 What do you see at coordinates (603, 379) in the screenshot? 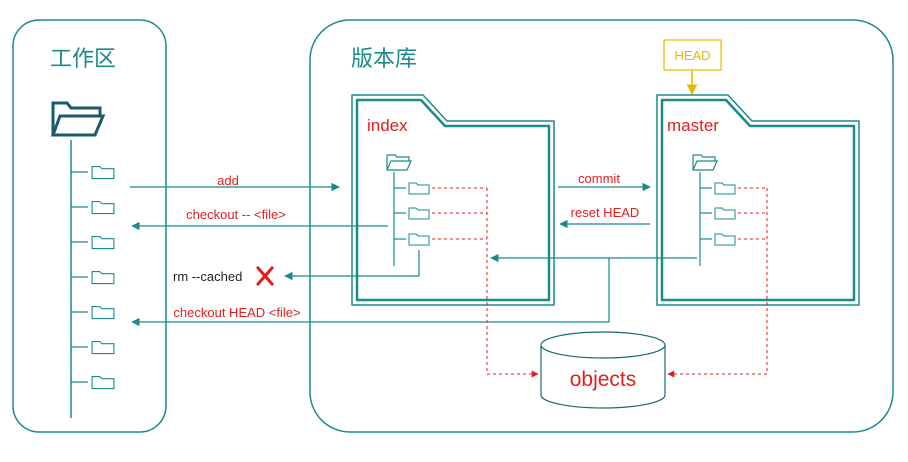
I see `objects-label: objects` at bounding box center [603, 379].